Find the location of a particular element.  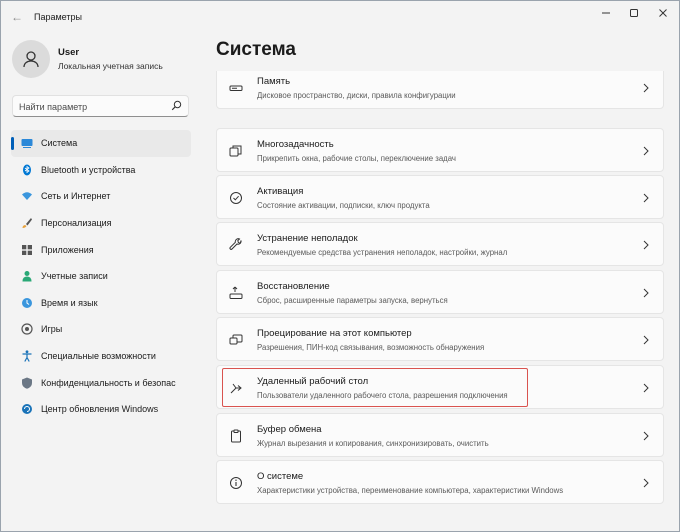

check-circle-icon is located at coordinates (236, 198).